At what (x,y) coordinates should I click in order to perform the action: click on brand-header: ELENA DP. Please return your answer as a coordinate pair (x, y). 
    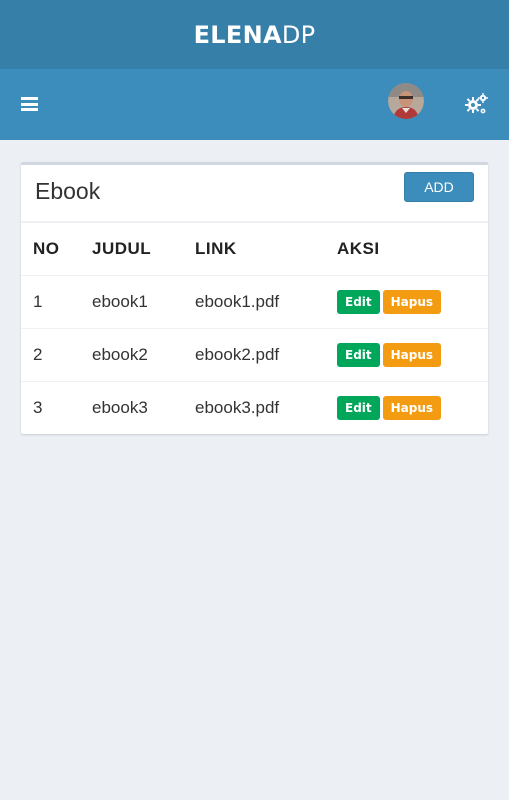
    Looking at the image, I should click on (254, 34).